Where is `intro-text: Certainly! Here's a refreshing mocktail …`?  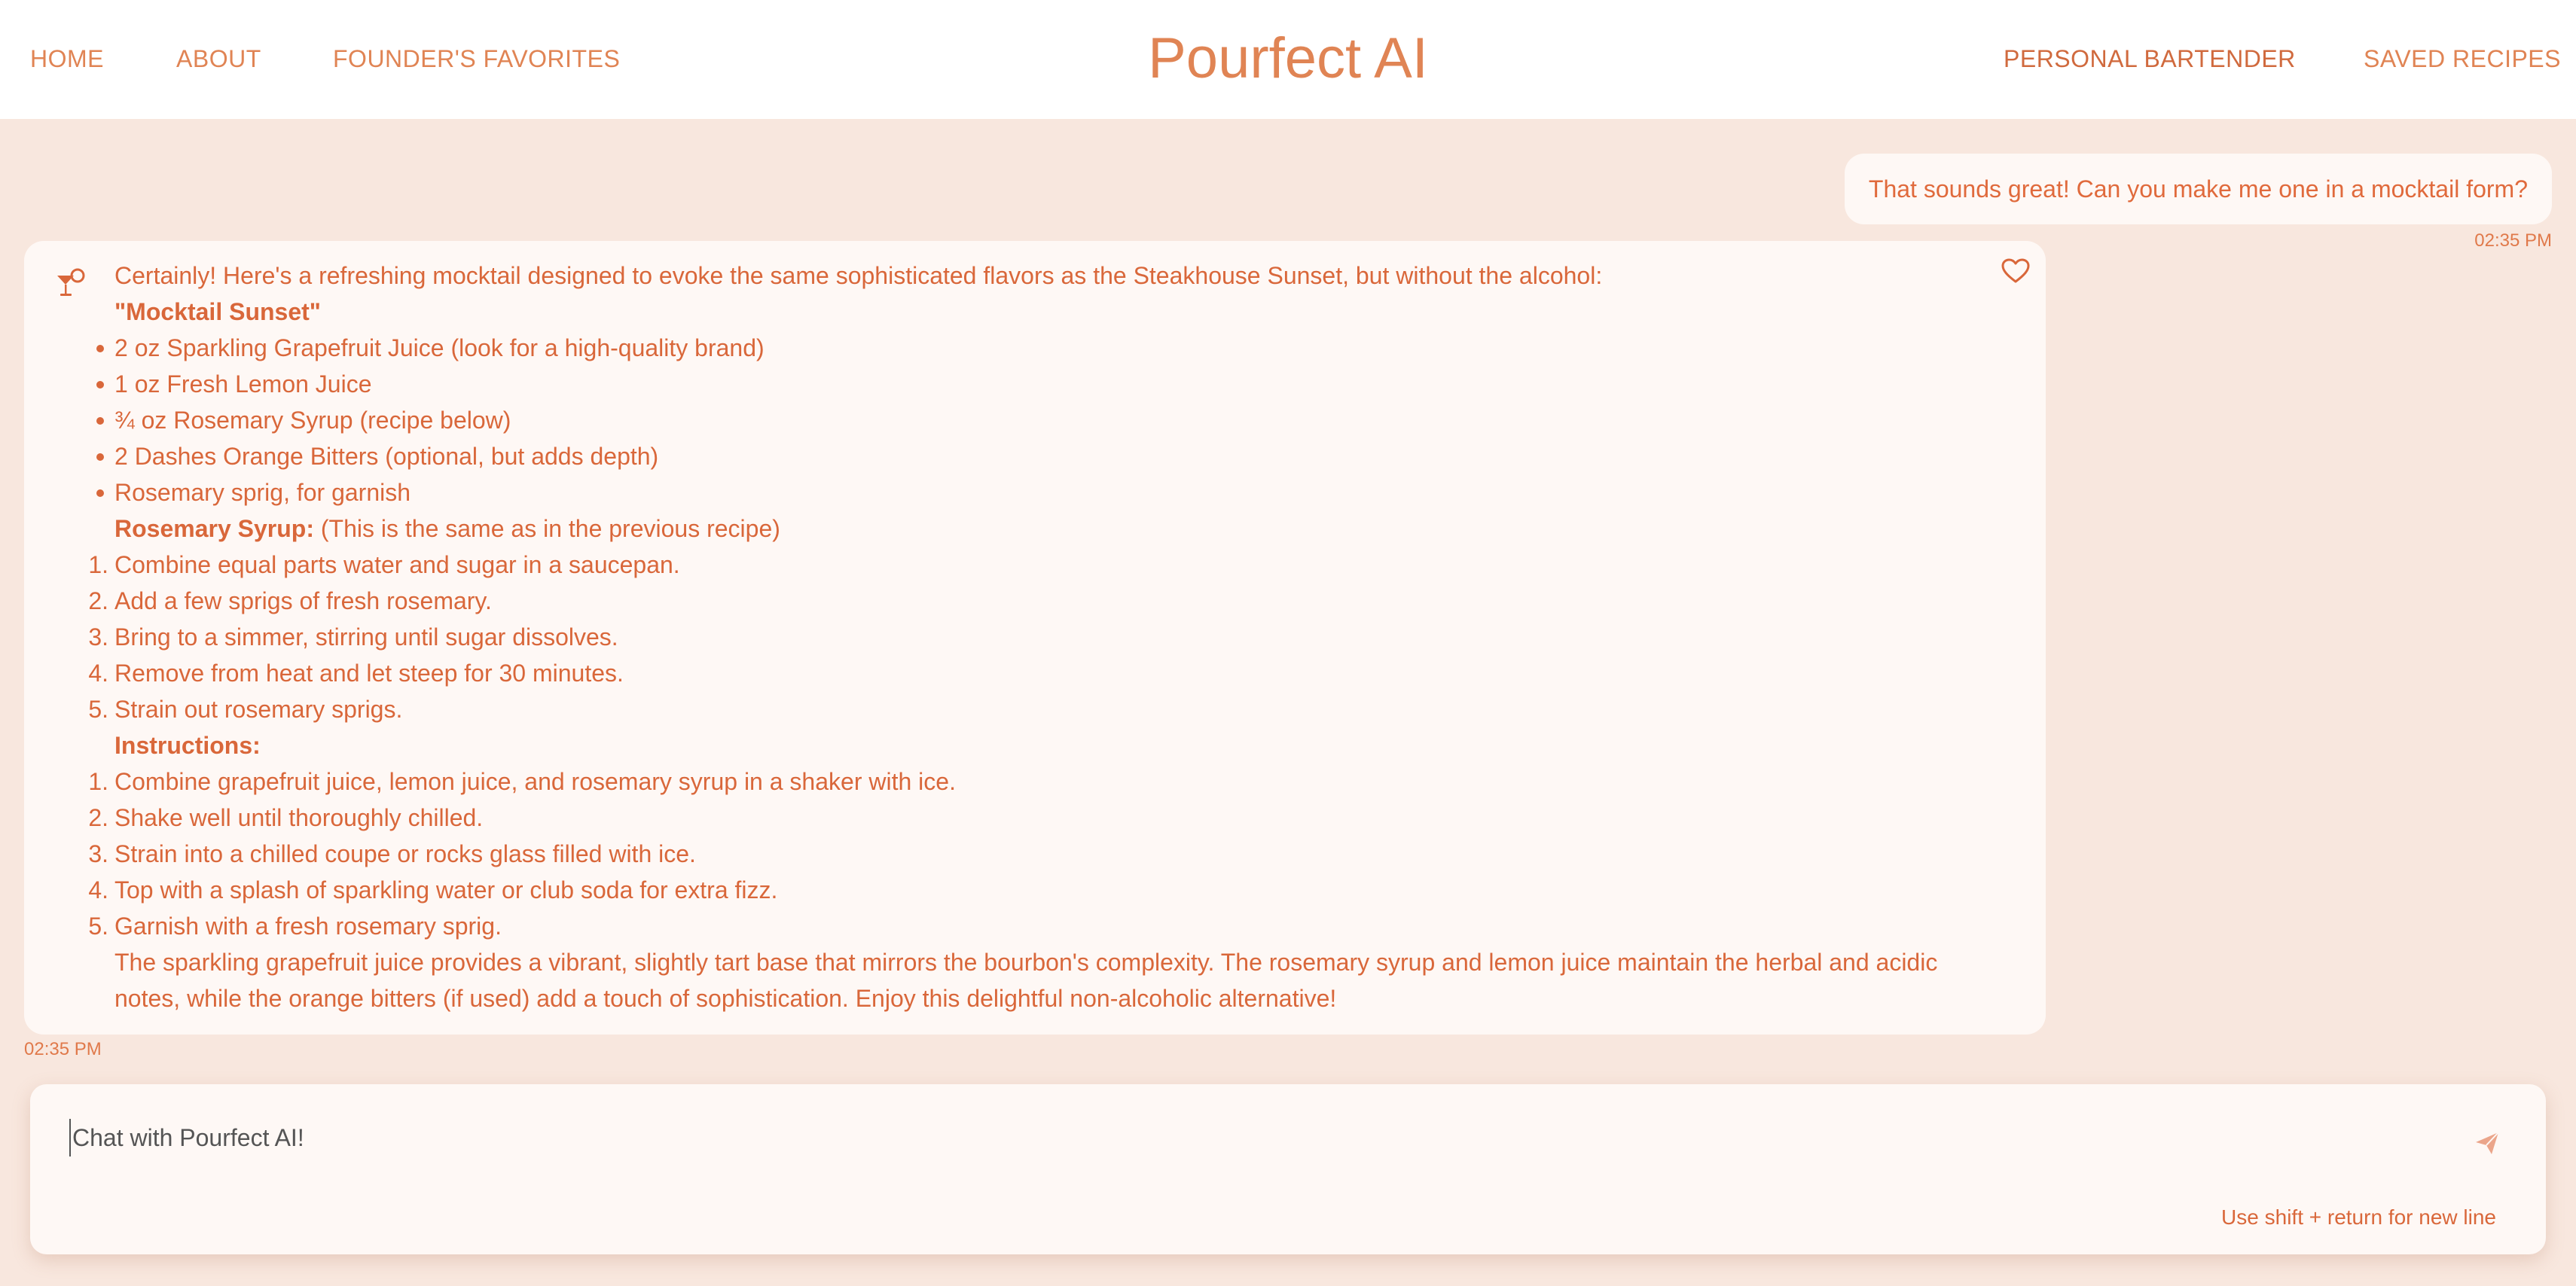
intro-text: Certainly! Here's a refreshing mocktail … is located at coordinates (859, 275).